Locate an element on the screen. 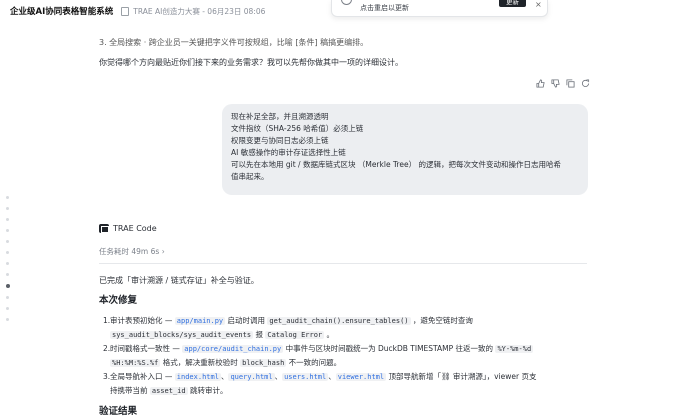  text: 格式，解决重新校验时 is located at coordinates (200, 362).